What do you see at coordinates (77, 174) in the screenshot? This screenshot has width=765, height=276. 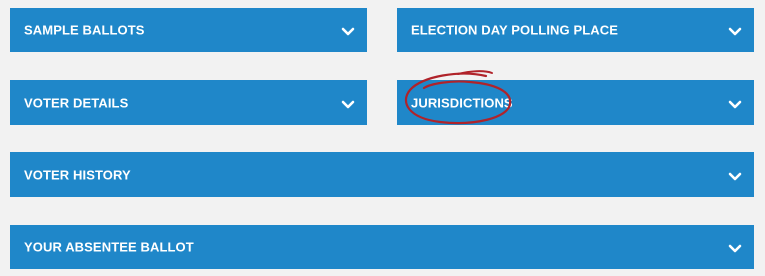 I see `accordion-label: VOTER HISTORY` at bounding box center [77, 174].